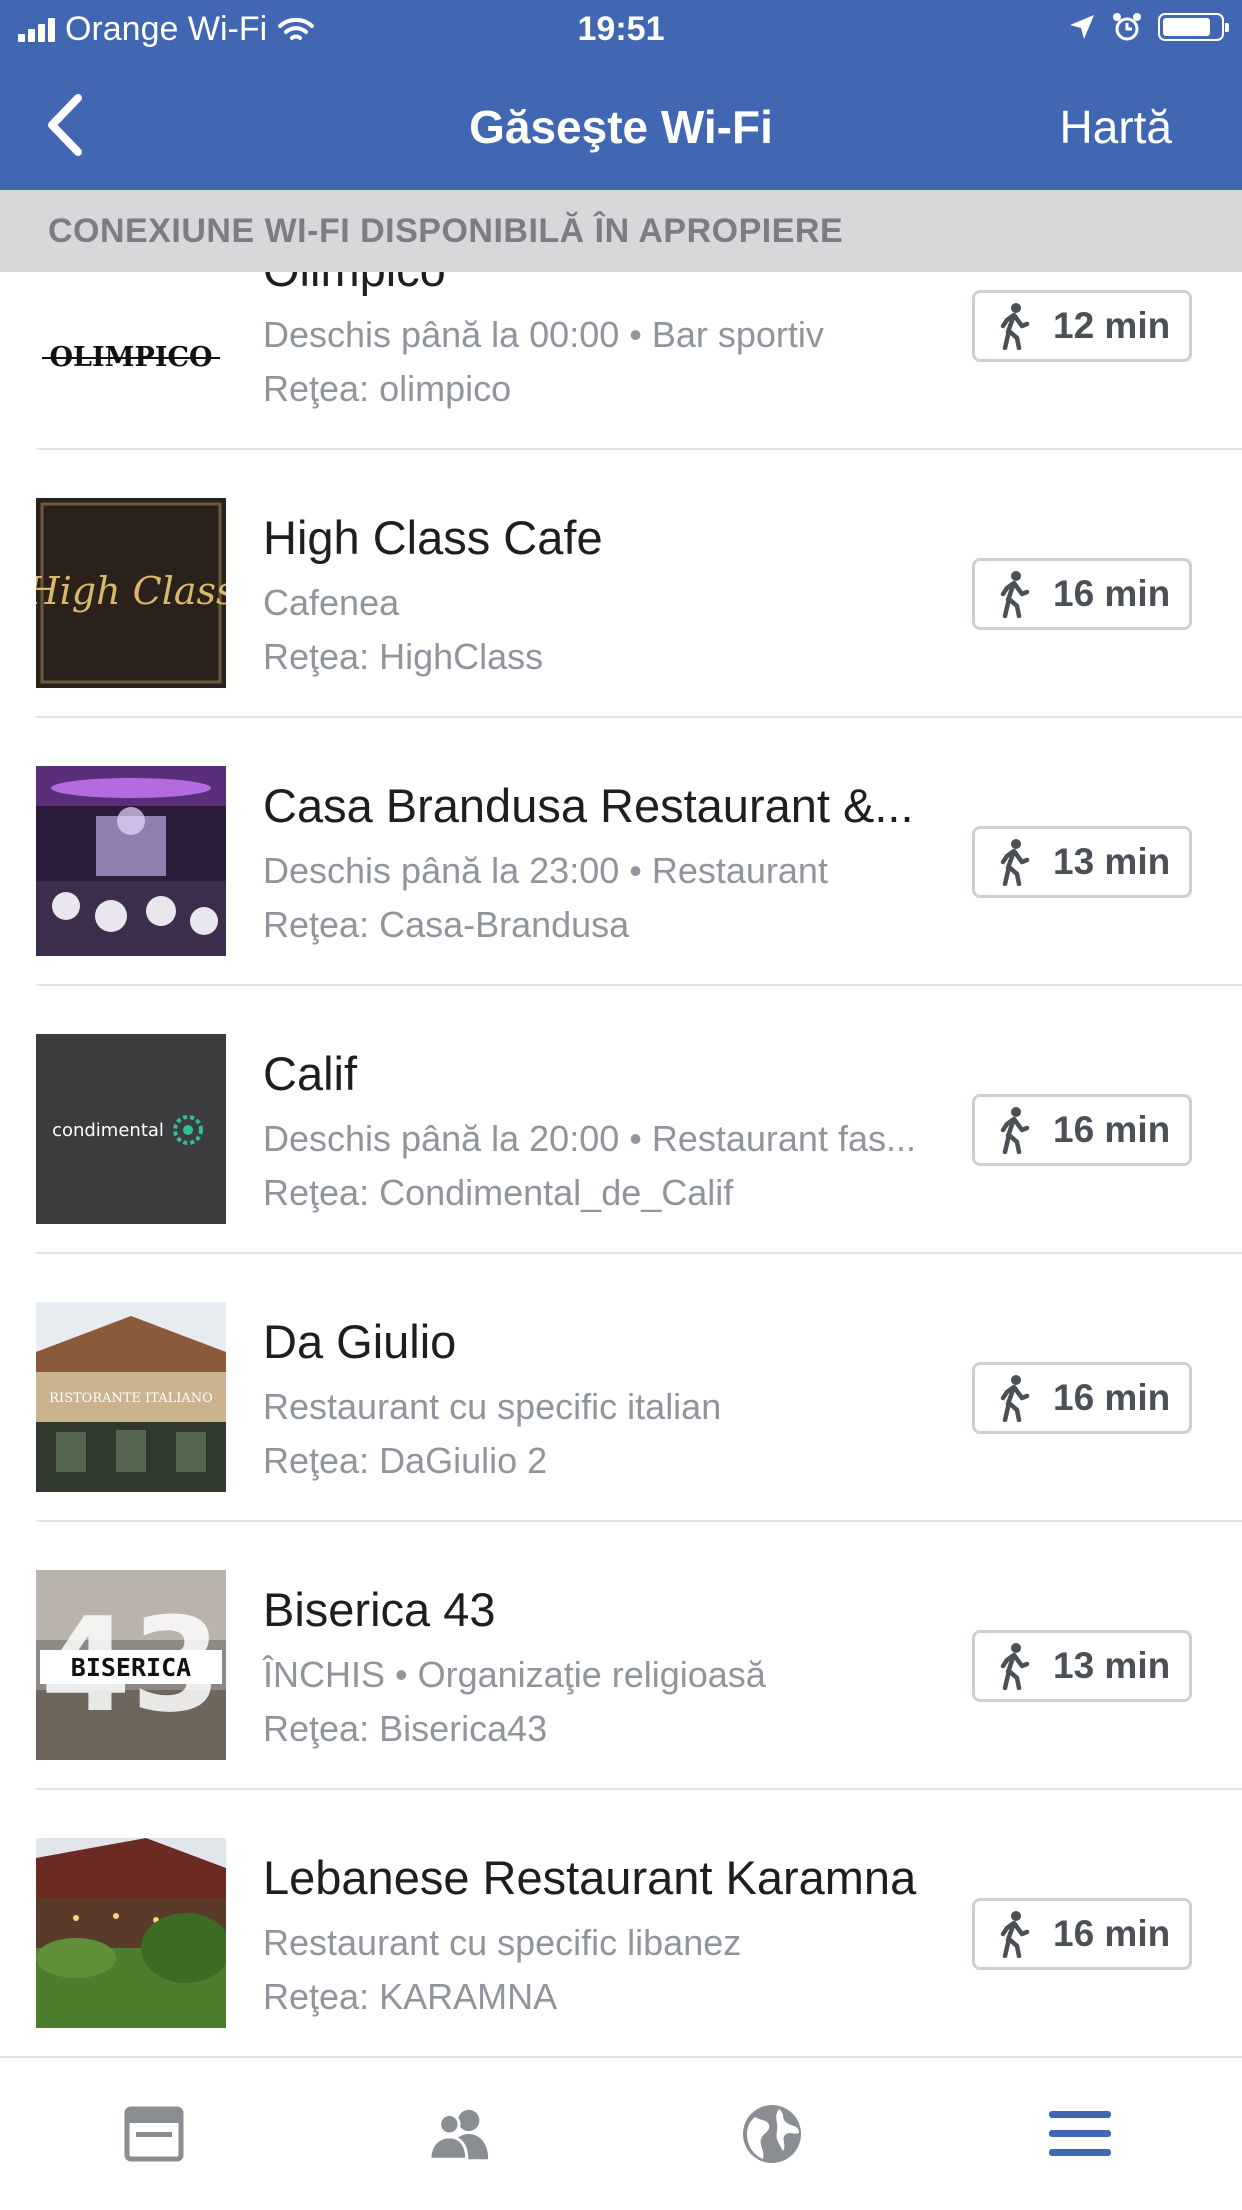 The image size is (1242, 2210). What do you see at coordinates (502, 1942) in the screenshot?
I see `place-subtitle: Restaurant cu specific libanez` at bounding box center [502, 1942].